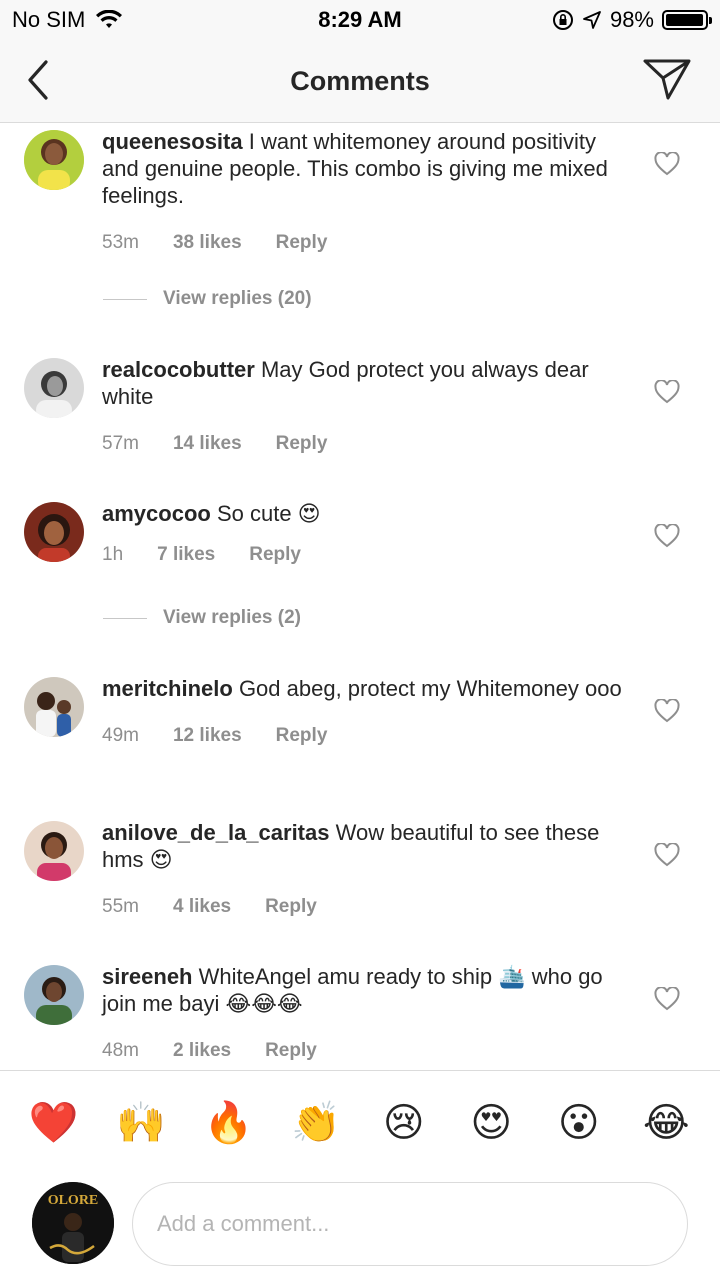 Image resolution: width=720 pixels, height=1280 pixels. What do you see at coordinates (120, 735) in the screenshot?
I see `comment-time: 49m` at bounding box center [120, 735].